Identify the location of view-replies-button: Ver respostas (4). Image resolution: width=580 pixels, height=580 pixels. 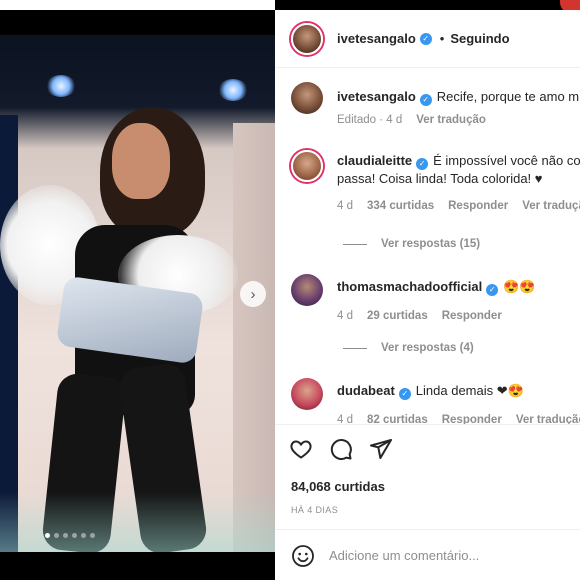
(408, 348).